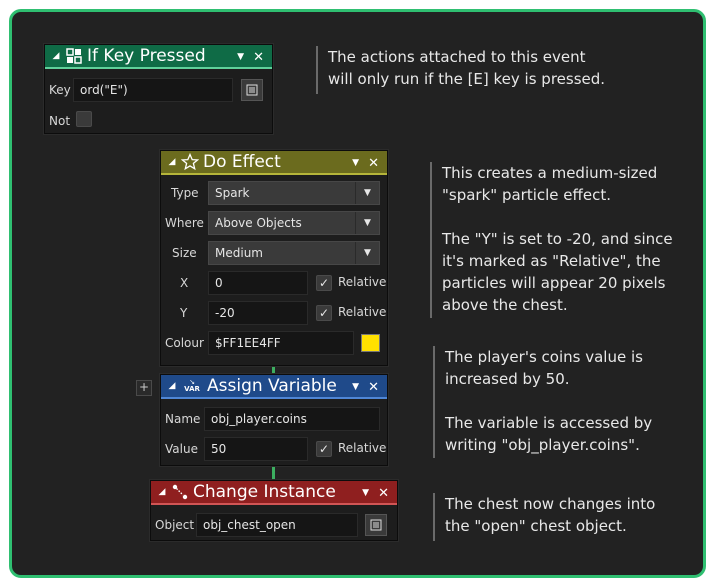 This screenshot has width=714, height=585. Describe the element at coordinates (550, 173) in the screenshot. I see `note-line: This creates a medium-sized` at that location.